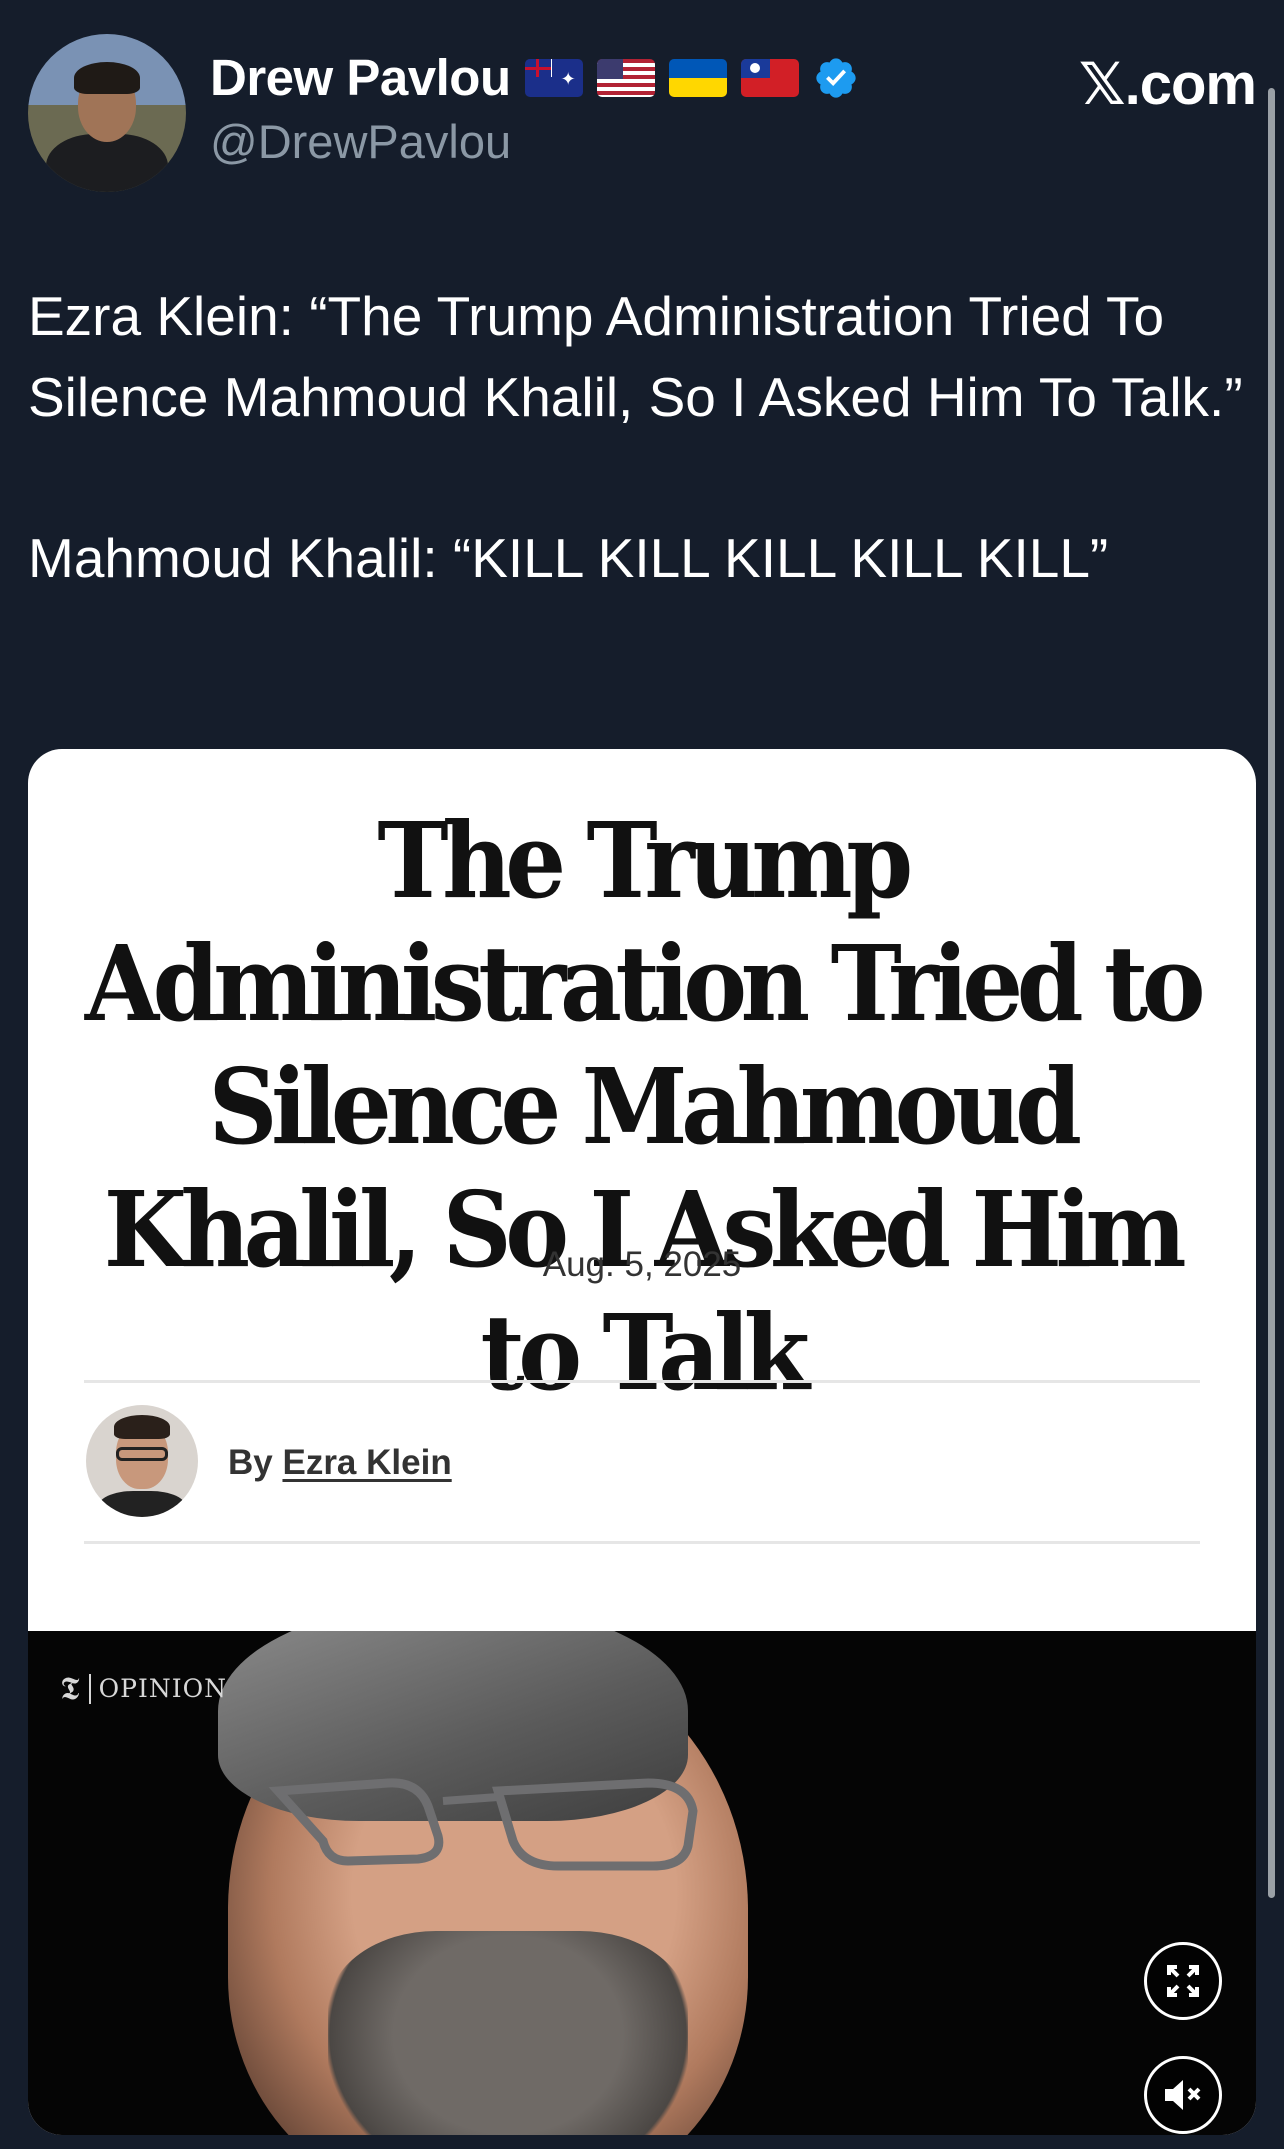 The height and width of the screenshot is (2149, 1284). Describe the element at coordinates (508, 2033) in the screenshot. I see `video-subject-beard` at that location.